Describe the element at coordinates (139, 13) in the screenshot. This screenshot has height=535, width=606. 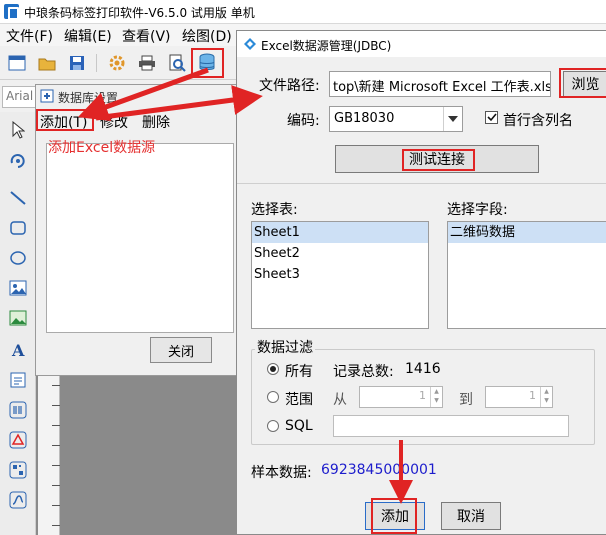
I see `app-title: 中琅条码标签打印软件-V6.5.0 试用版 单机` at that location.